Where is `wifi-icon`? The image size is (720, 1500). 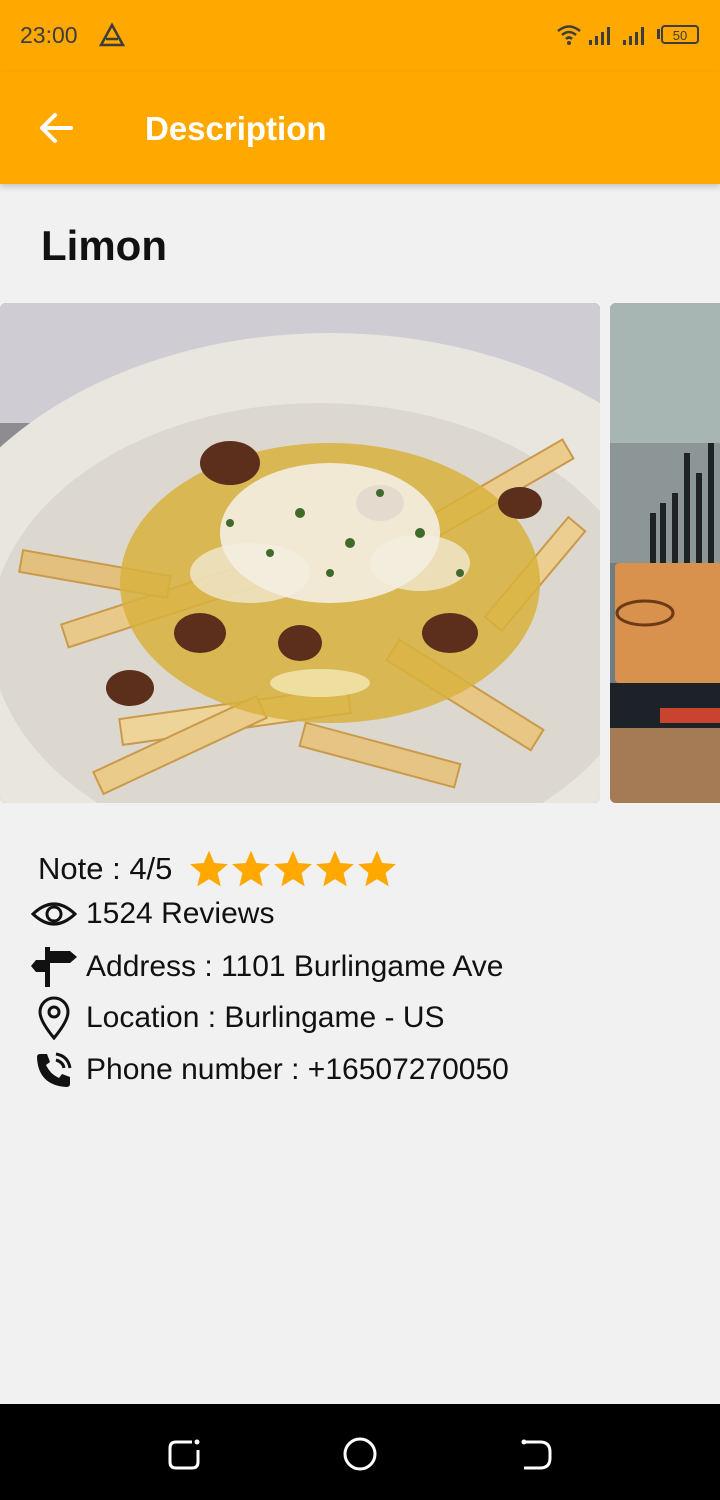 wifi-icon is located at coordinates (569, 35).